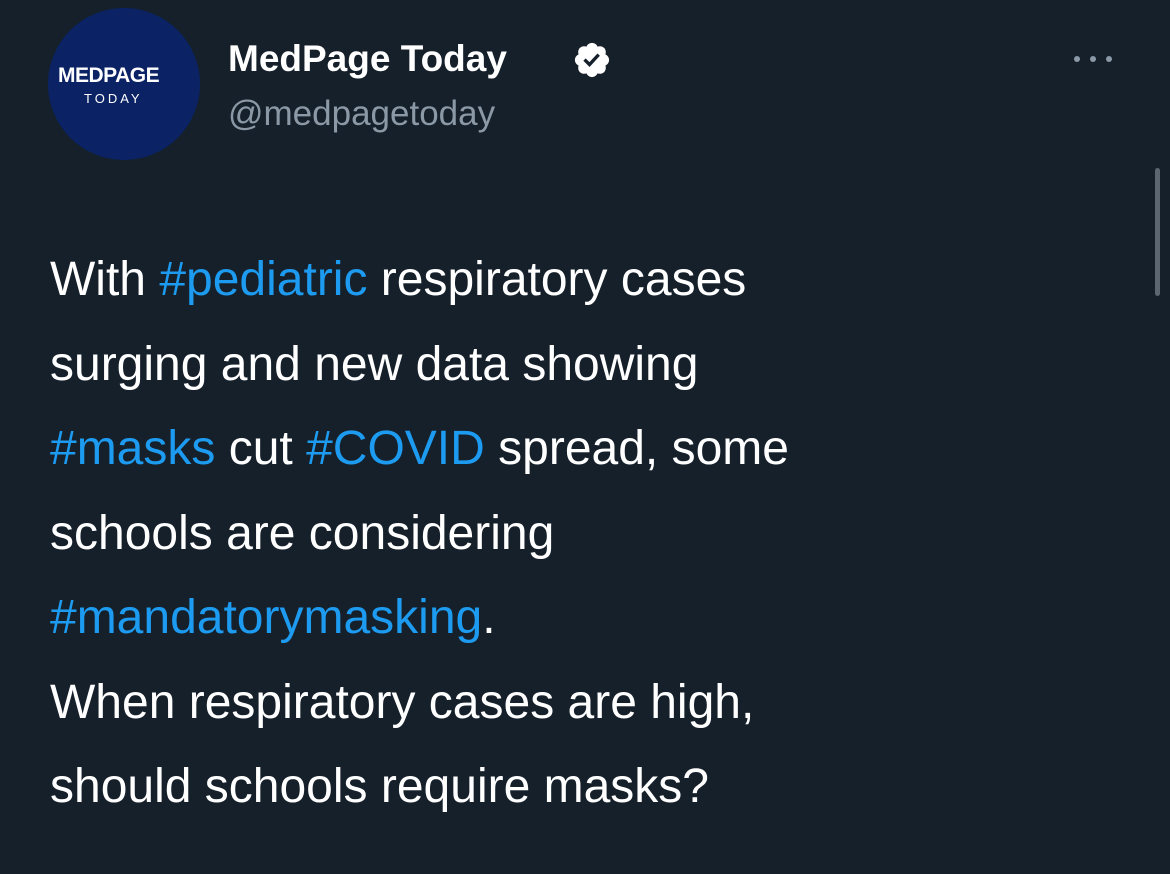  Describe the element at coordinates (261, 448) in the screenshot. I see `tweet-text-segment: cut` at that location.